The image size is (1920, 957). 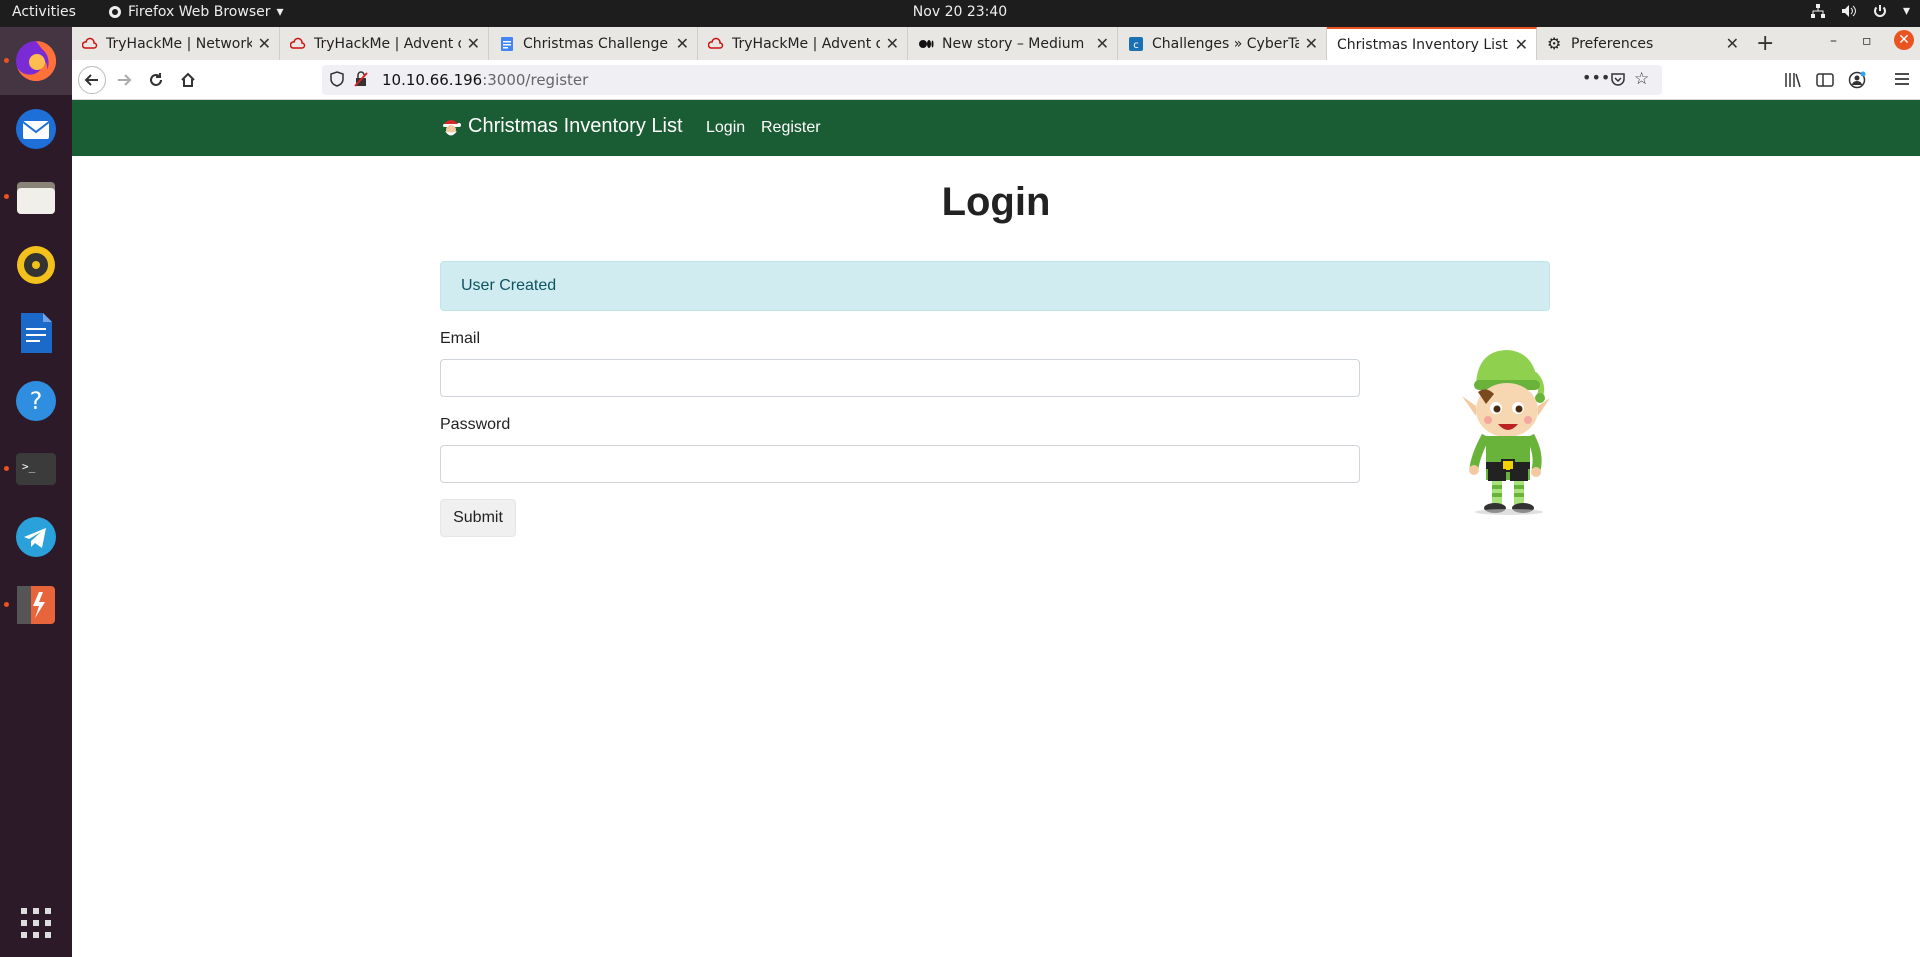 I want to click on volume-icon, so click(x=1848, y=11).